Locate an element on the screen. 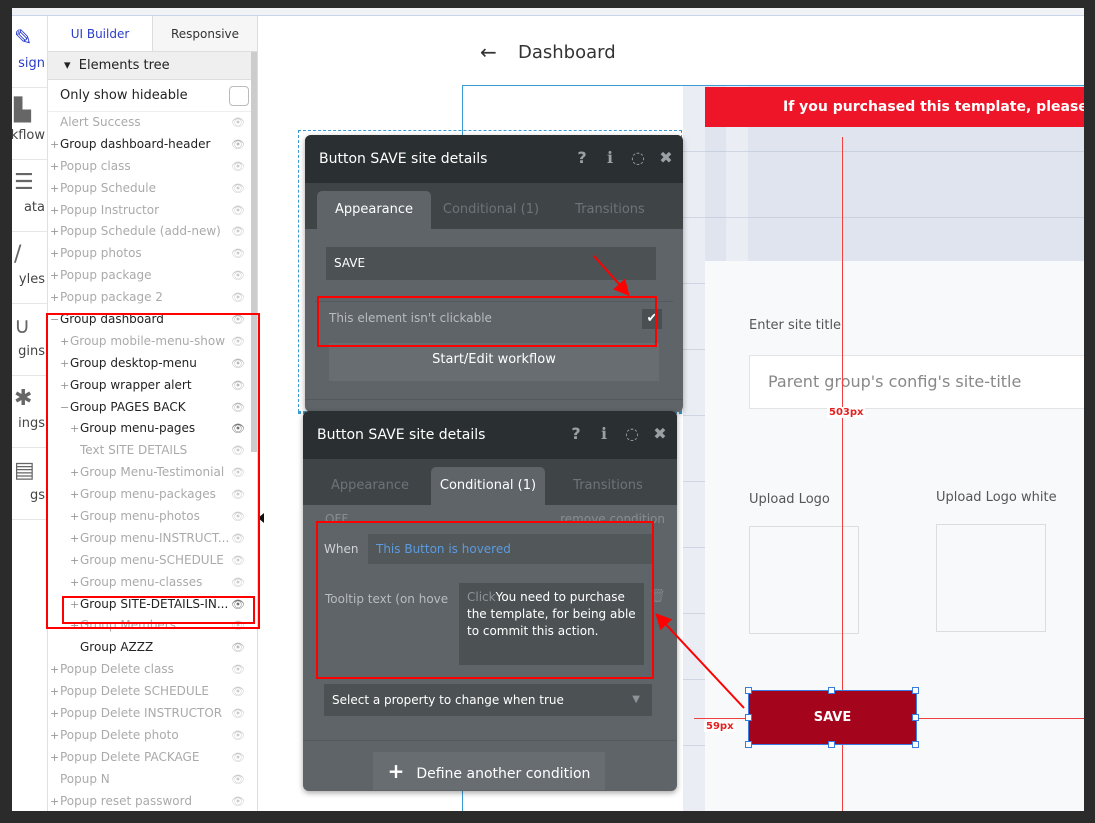 The width and height of the screenshot is (1095, 823). arrow-to-tooltip is located at coordinates (700, 661).